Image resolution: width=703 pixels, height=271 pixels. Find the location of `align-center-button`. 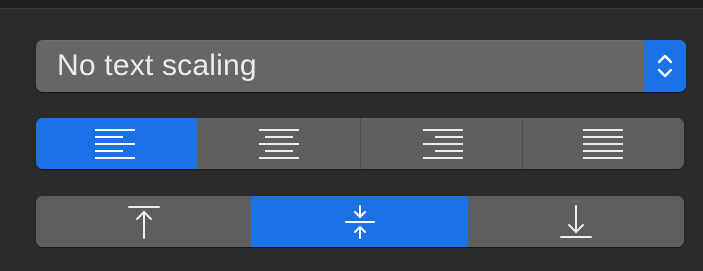

align-center-button is located at coordinates (278, 143).